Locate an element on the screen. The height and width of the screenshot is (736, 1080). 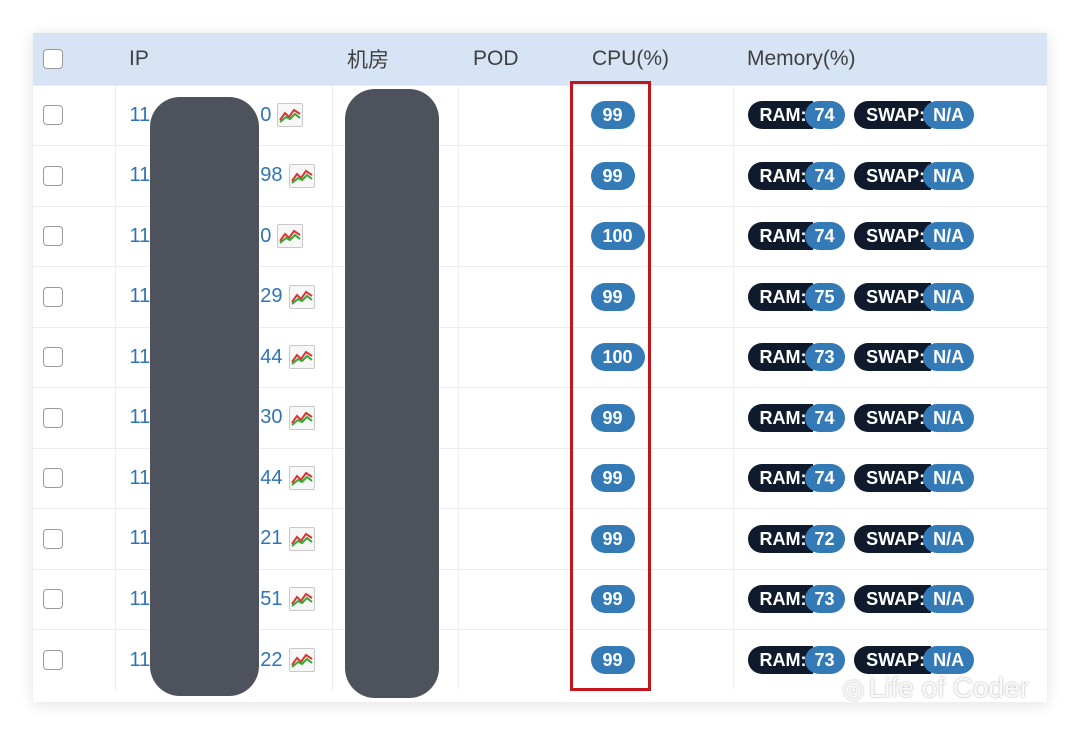
ram-value: 75 is located at coordinates (824, 296).